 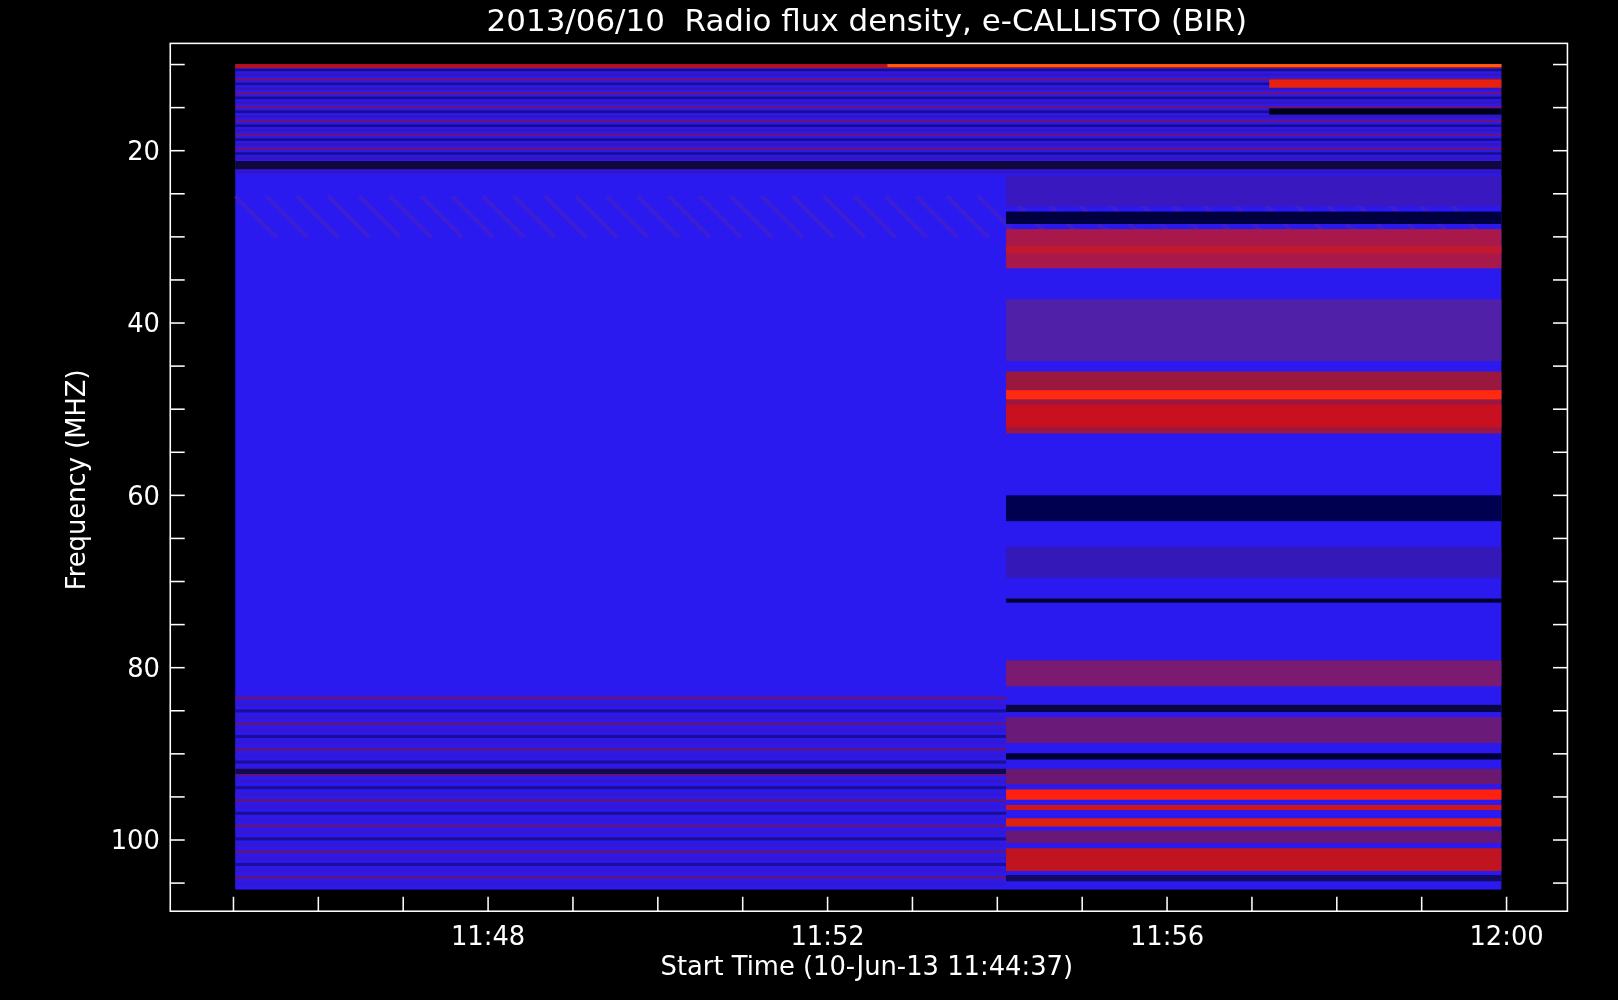 What do you see at coordinates (488, 936) in the screenshot?
I see `x-tick-label: 11:48` at bounding box center [488, 936].